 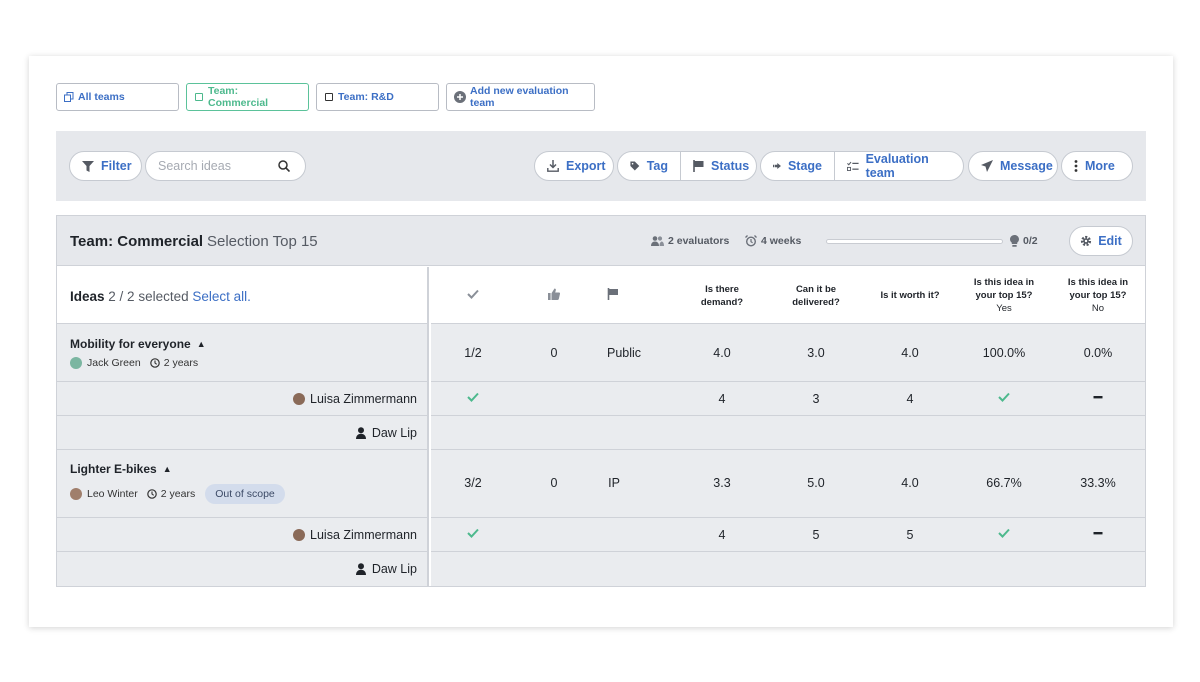 I want to click on tab-team-commercial: Team: Commercial, so click(x=247, y=97).